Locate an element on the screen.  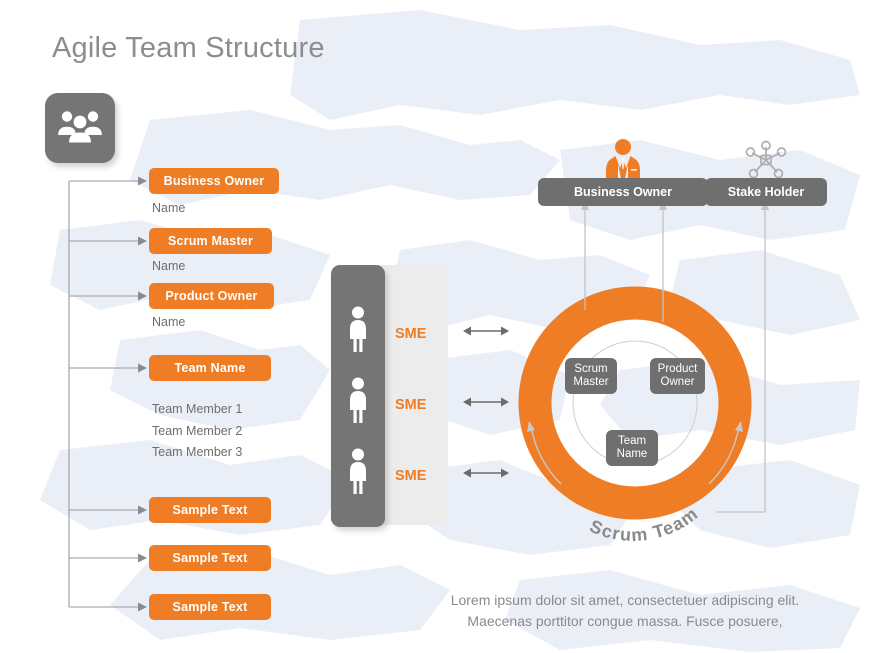
role-pill-product-owner: Product Owner is located at coordinates (211, 296).